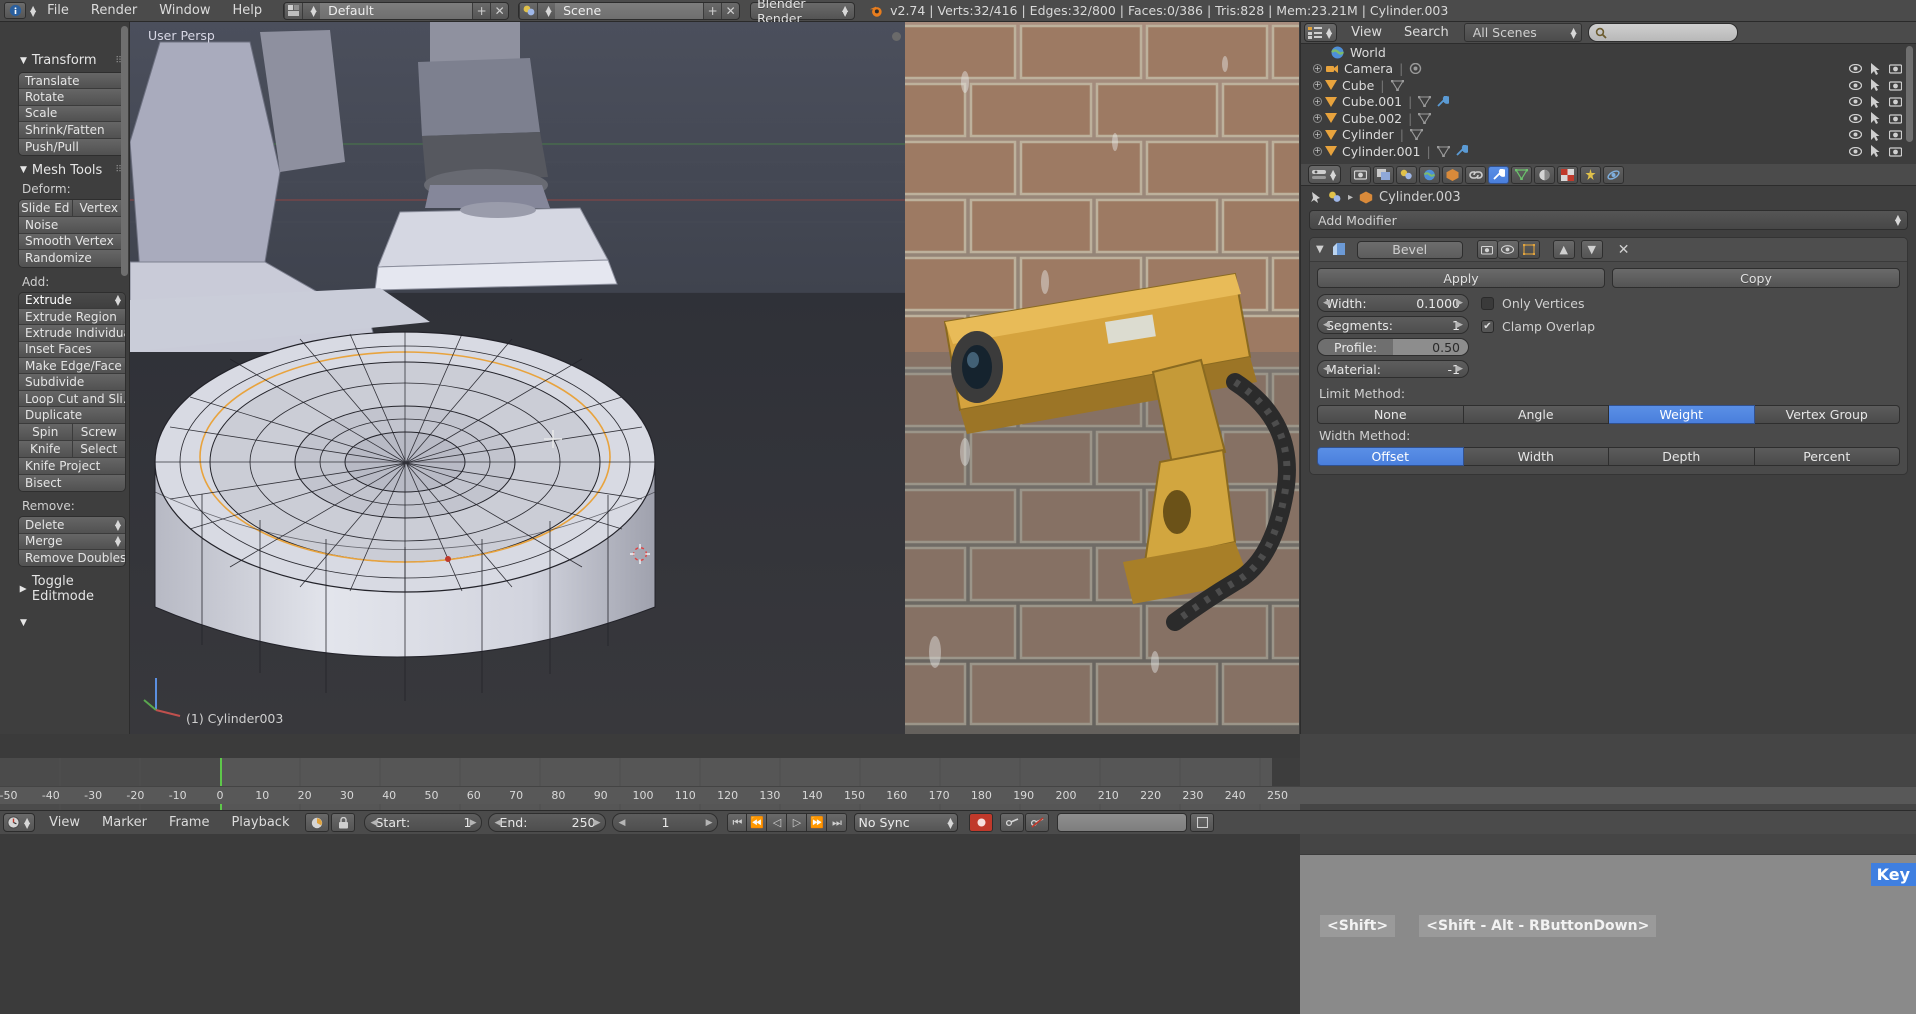 The width and height of the screenshot is (1916, 1014). I want to click on outliner-search-input, so click(1662, 32).